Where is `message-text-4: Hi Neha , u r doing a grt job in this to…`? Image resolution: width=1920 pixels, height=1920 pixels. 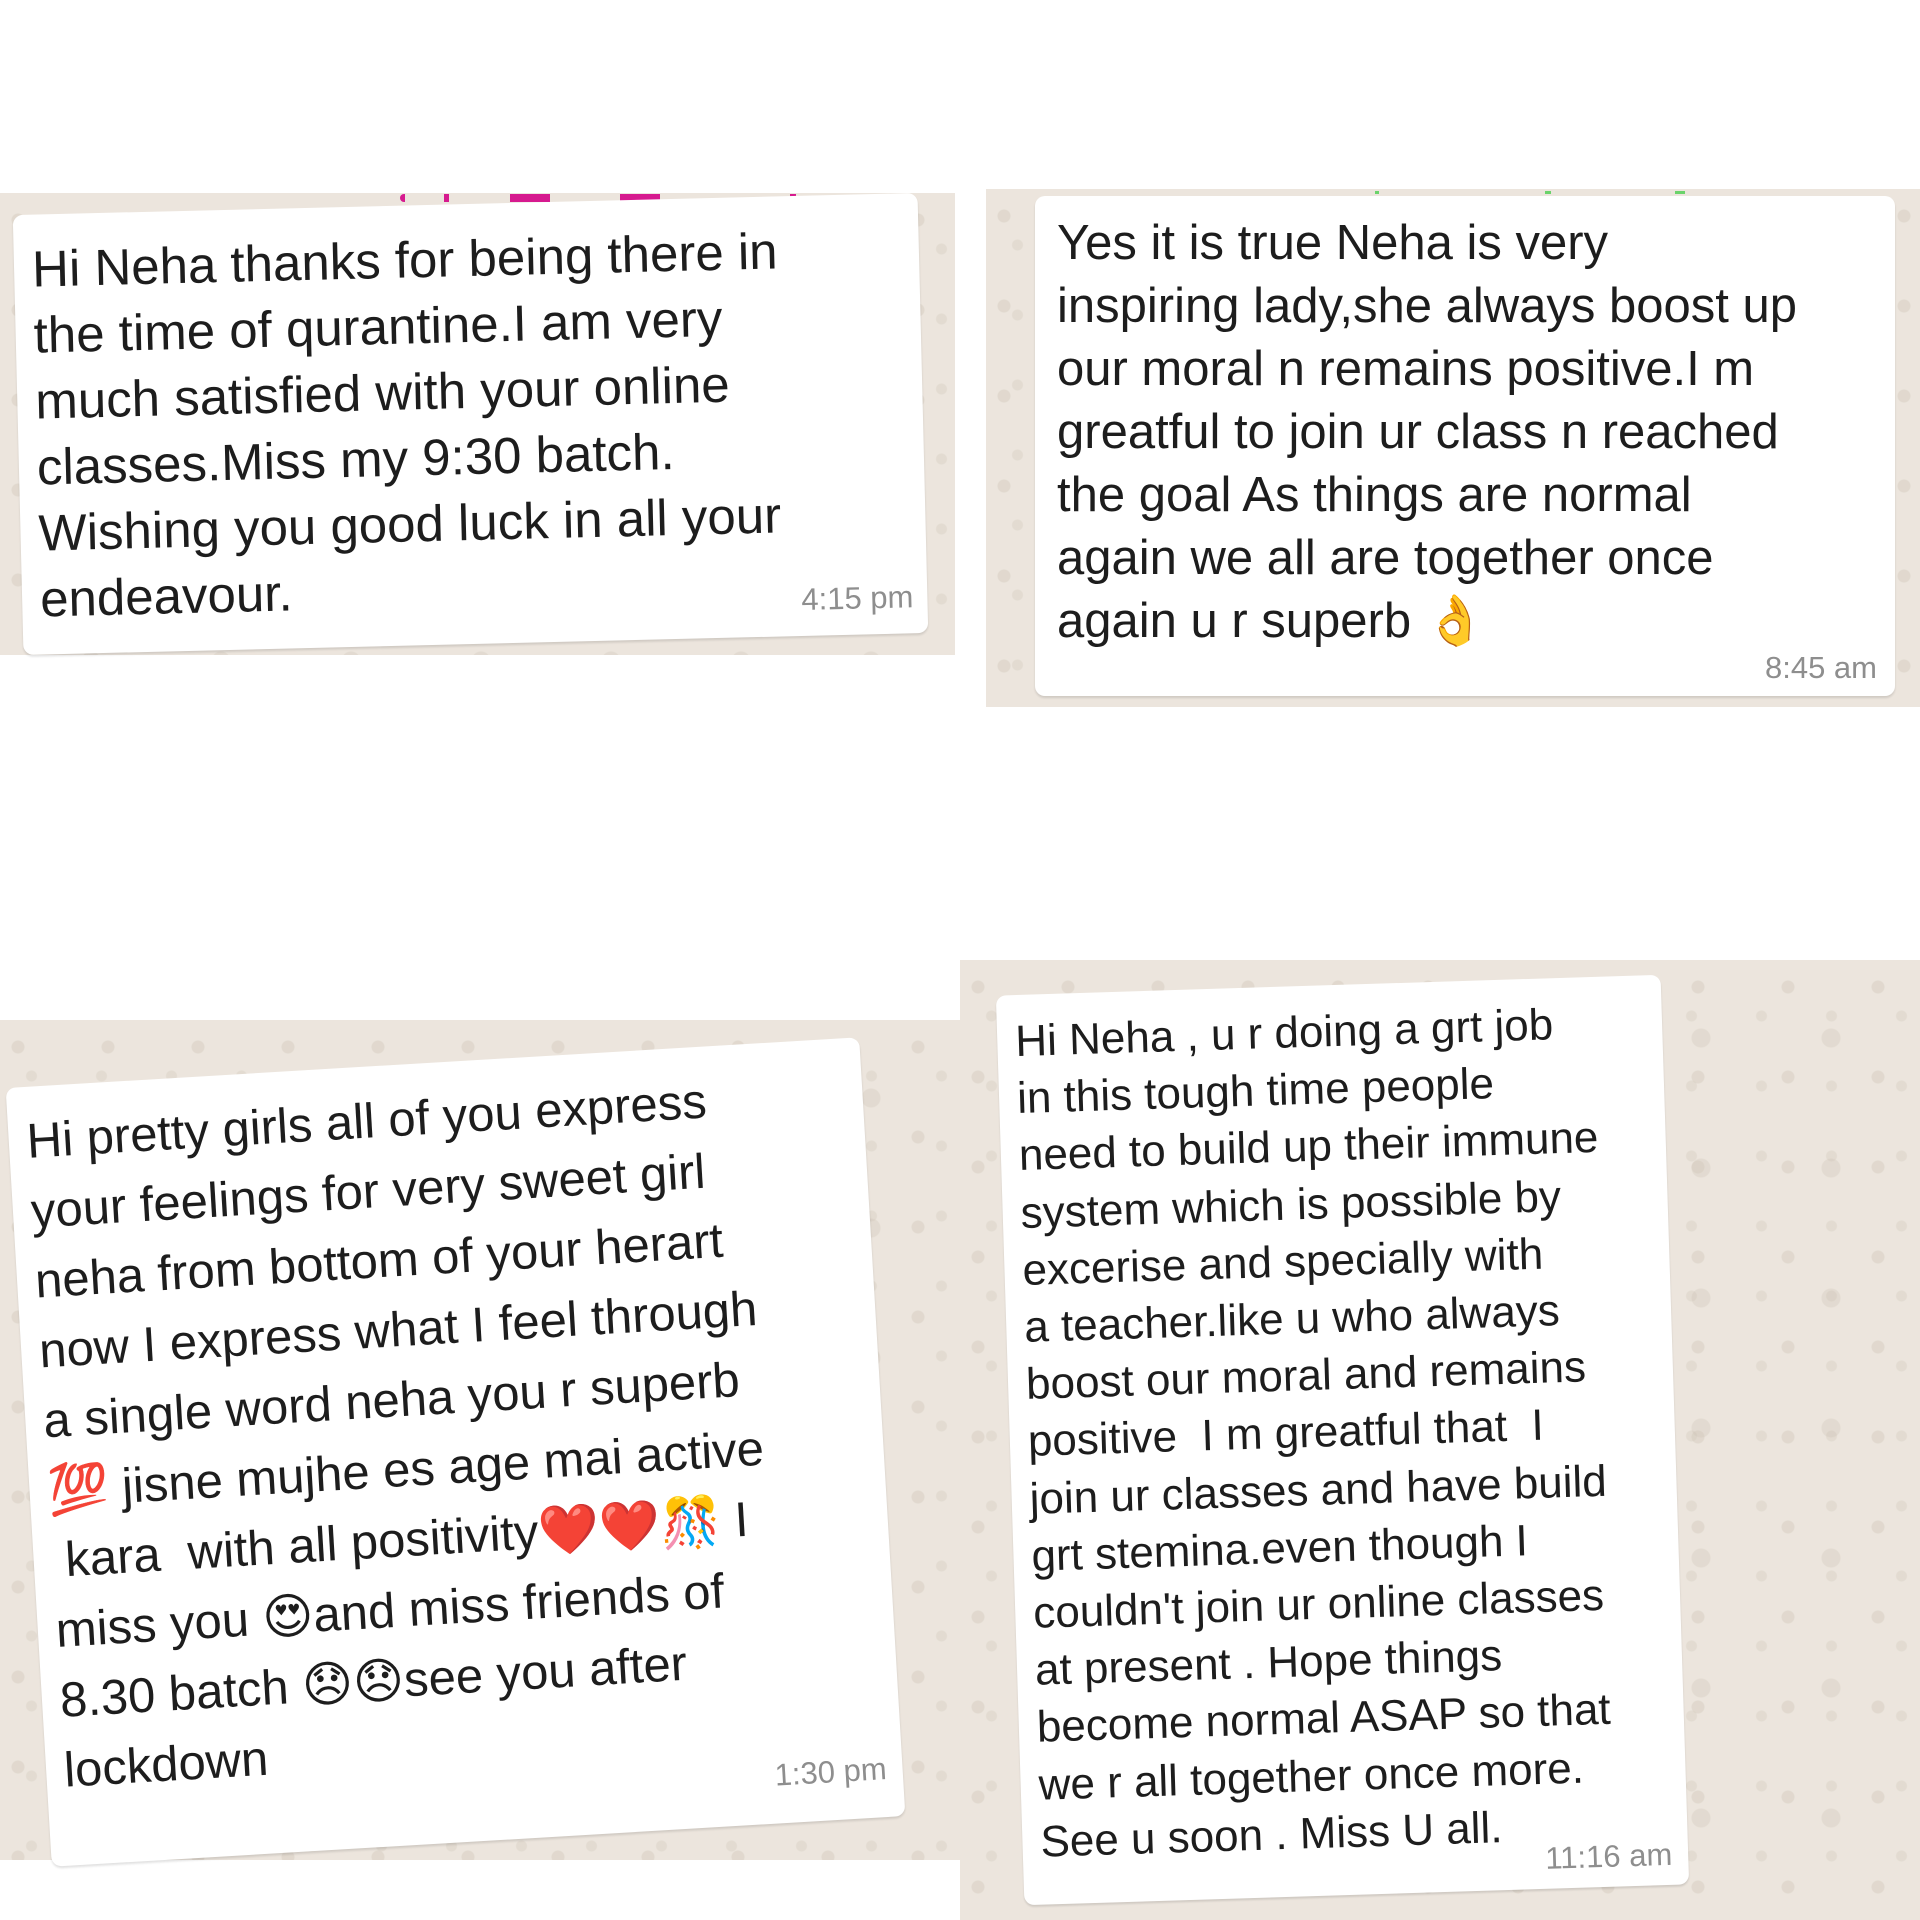
message-text-4: Hi Neha , u r doing a grt job in this to… is located at coordinates (1313, 1433).